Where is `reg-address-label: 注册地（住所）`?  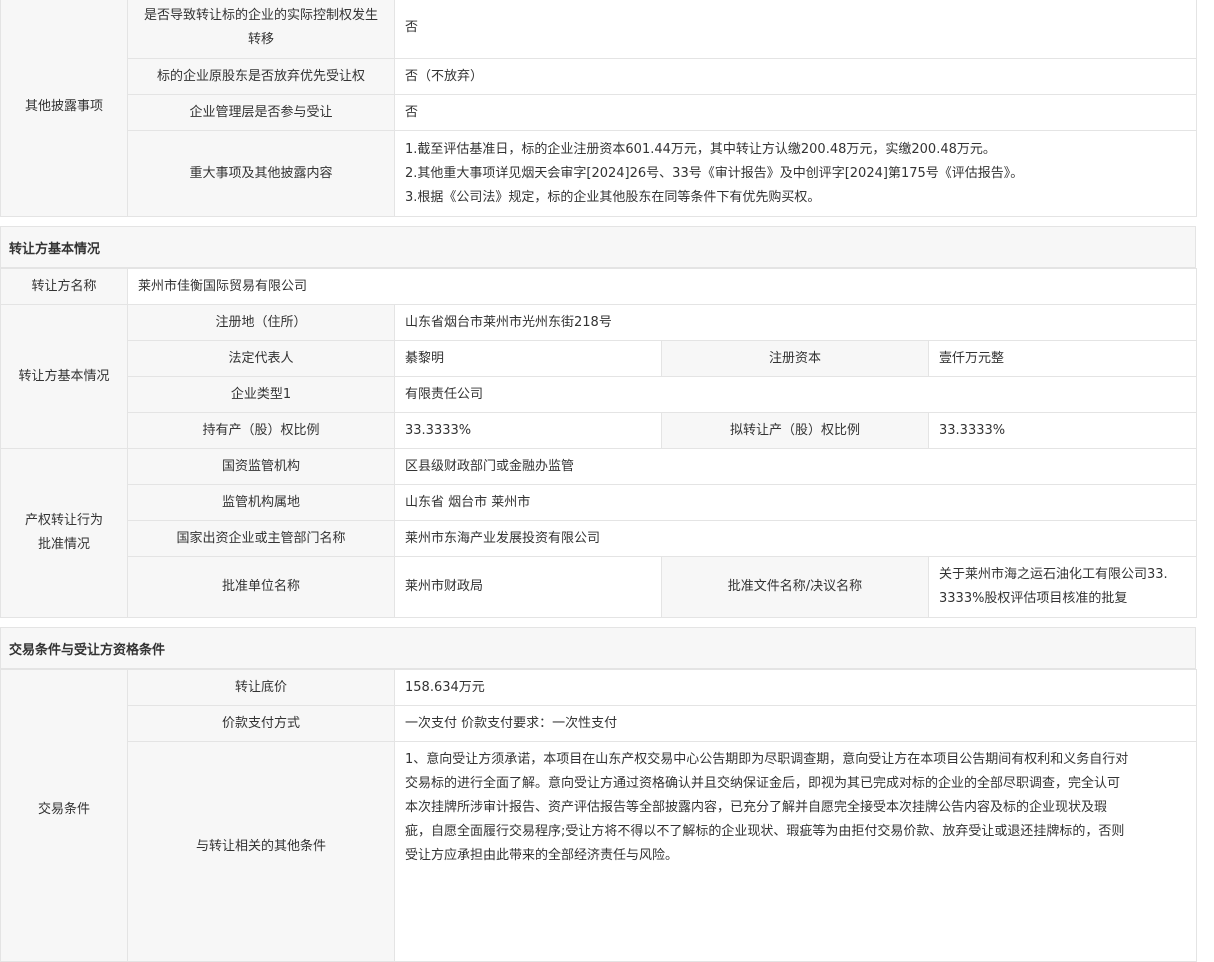 reg-address-label: 注册地（住所） is located at coordinates (261, 322).